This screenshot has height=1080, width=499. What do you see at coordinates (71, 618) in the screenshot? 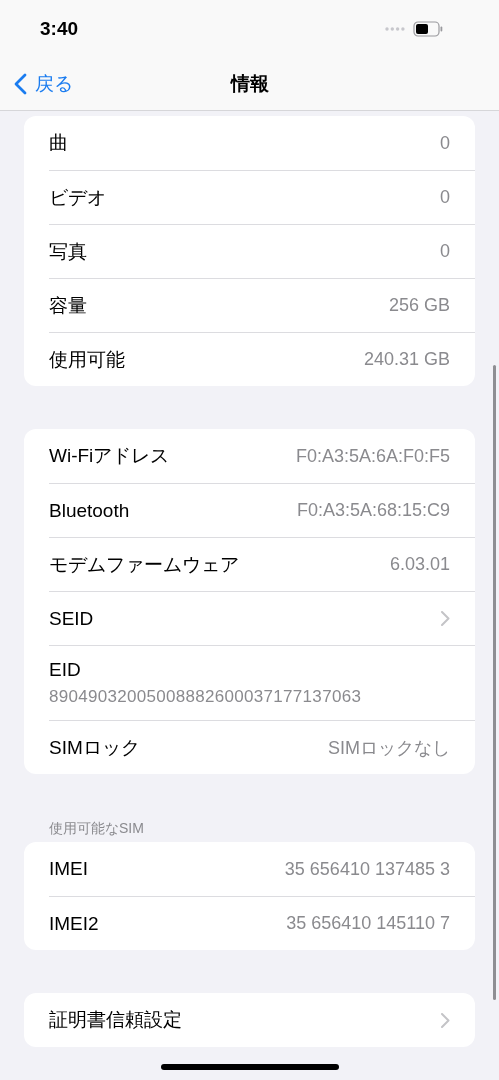
I see `row-label: SEID` at bounding box center [71, 618].